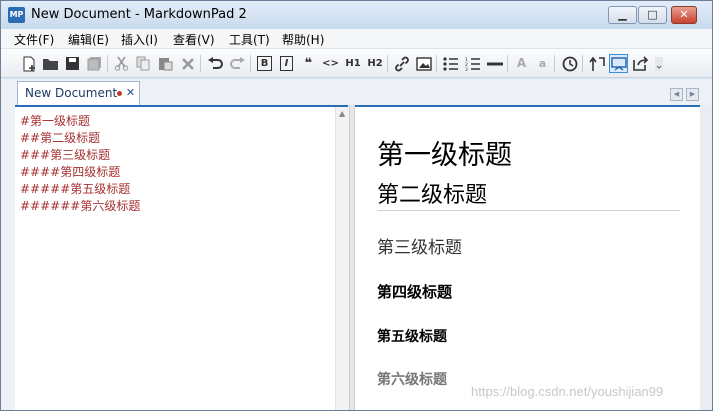 This screenshot has height=411, width=713. Describe the element at coordinates (412, 337) in the screenshot. I see `preview-heading-5: 第五级标题` at that location.